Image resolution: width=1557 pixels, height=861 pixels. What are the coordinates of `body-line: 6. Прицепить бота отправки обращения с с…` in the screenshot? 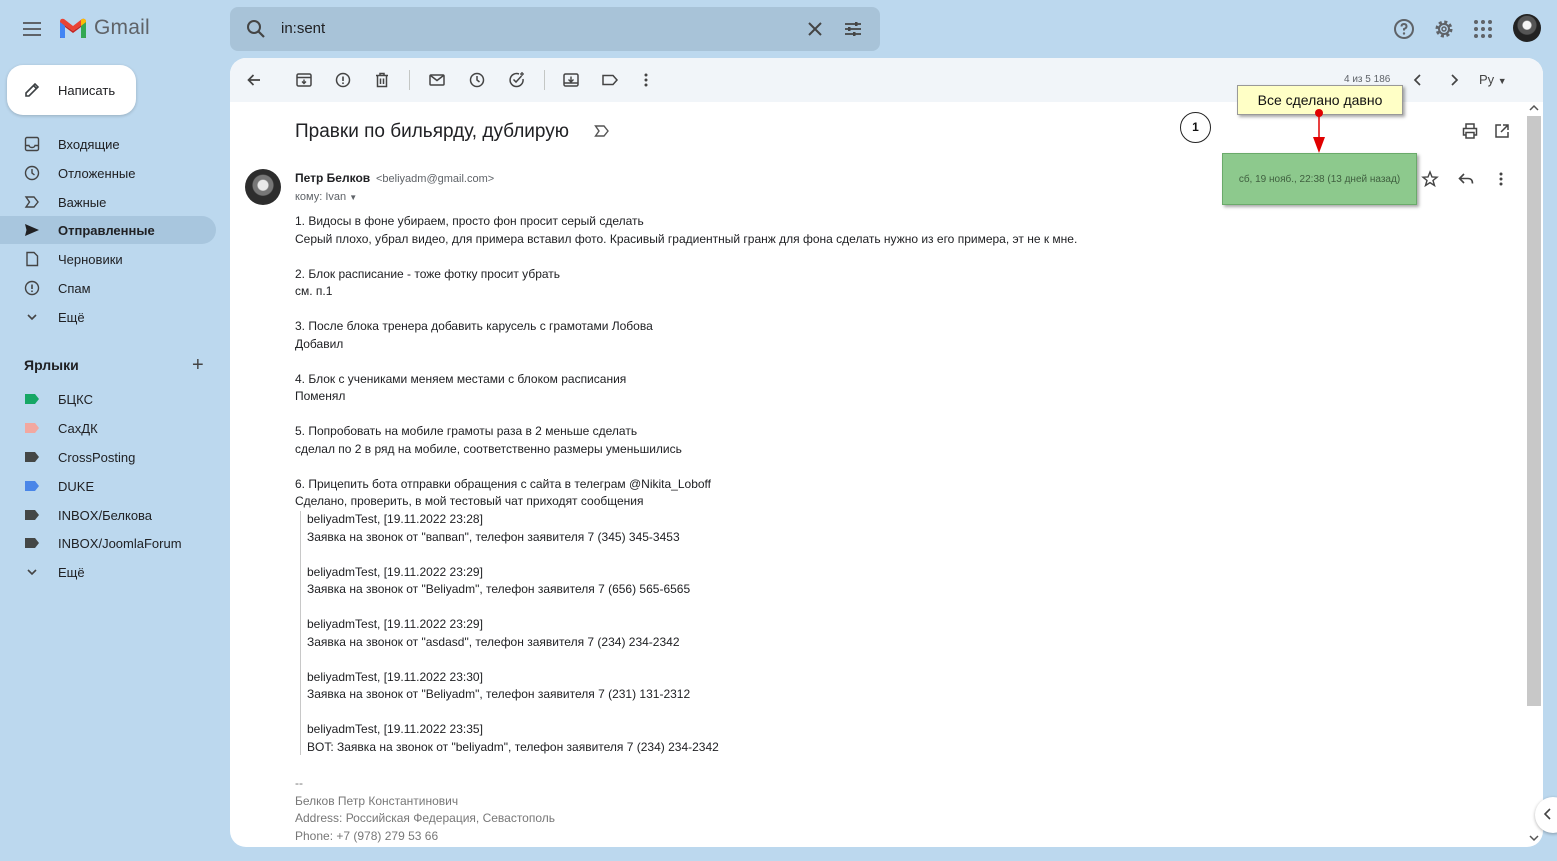 It's located at (503, 483).